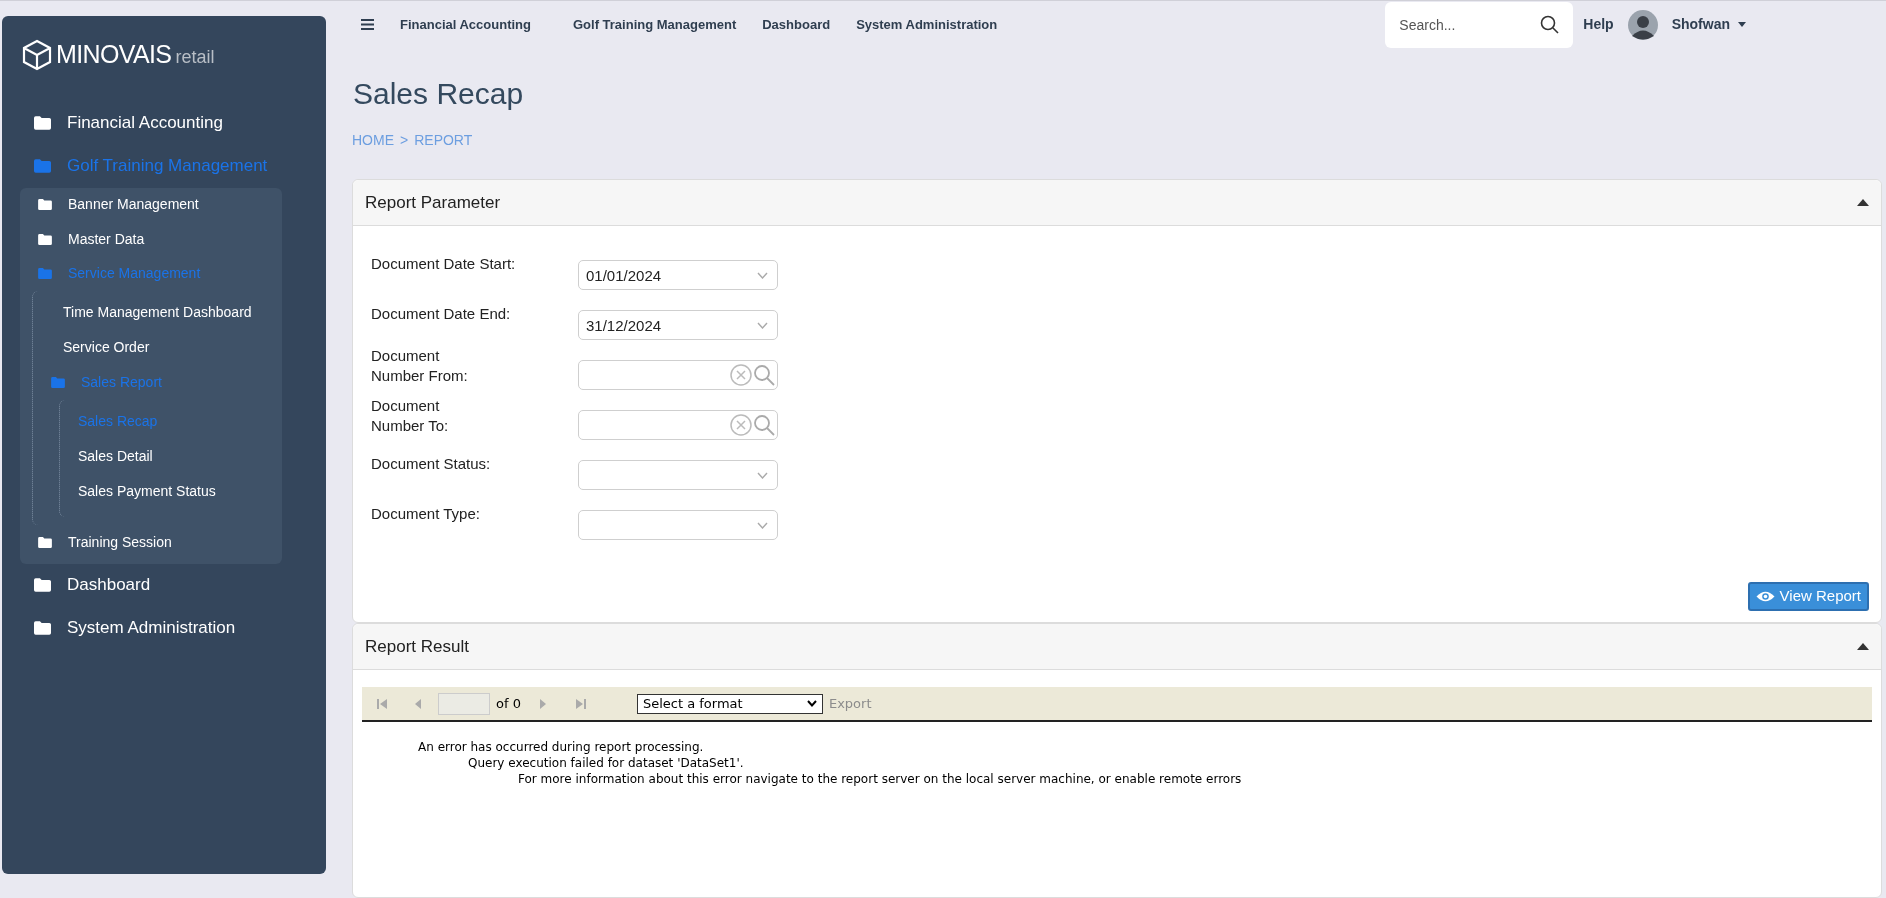 The image size is (1886, 898). What do you see at coordinates (508, 703) in the screenshot?
I see `page-count: of 0` at bounding box center [508, 703].